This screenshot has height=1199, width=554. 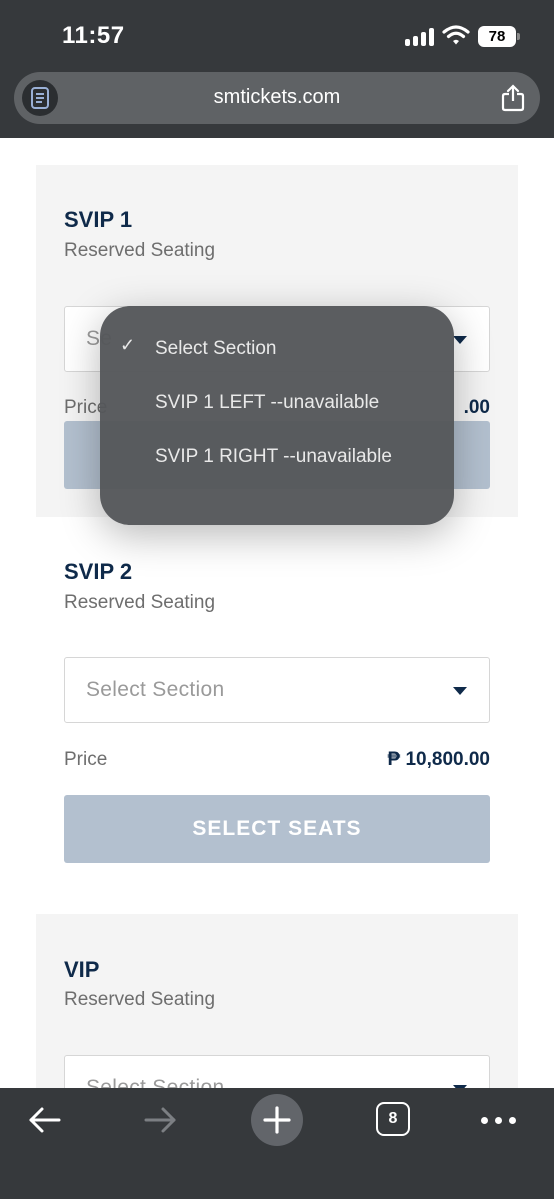 I want to click on browser-bottom-bar: 8, so click(x=277, y=1143).